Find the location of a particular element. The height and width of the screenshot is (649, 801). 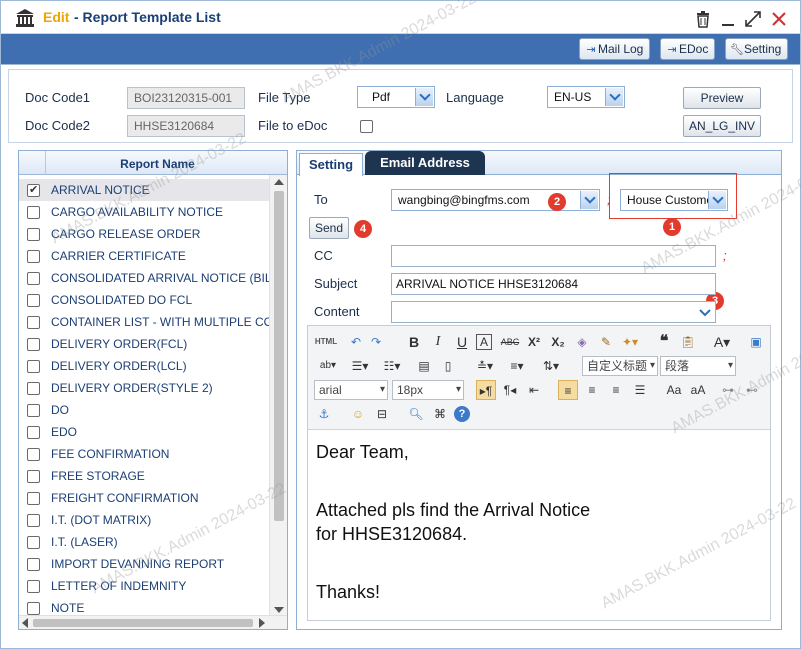

font-size-select: 18px is located at coordinates (428, 390).